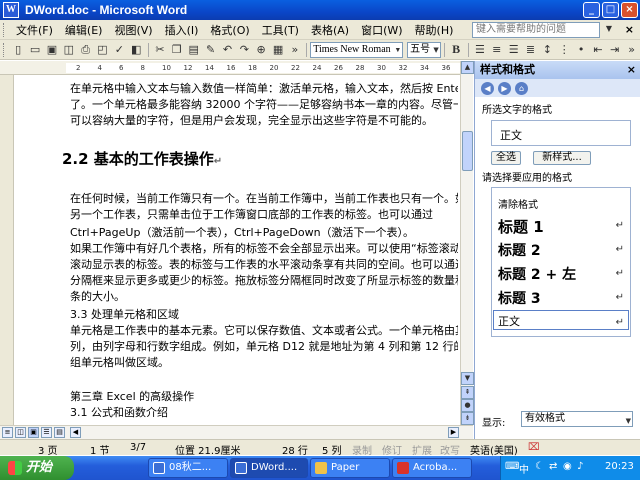 Image resolution: width=640 pixels, height=480 pixels. I want to click on document-line: 3.1 公式和函数介绍, so click(264, 412).